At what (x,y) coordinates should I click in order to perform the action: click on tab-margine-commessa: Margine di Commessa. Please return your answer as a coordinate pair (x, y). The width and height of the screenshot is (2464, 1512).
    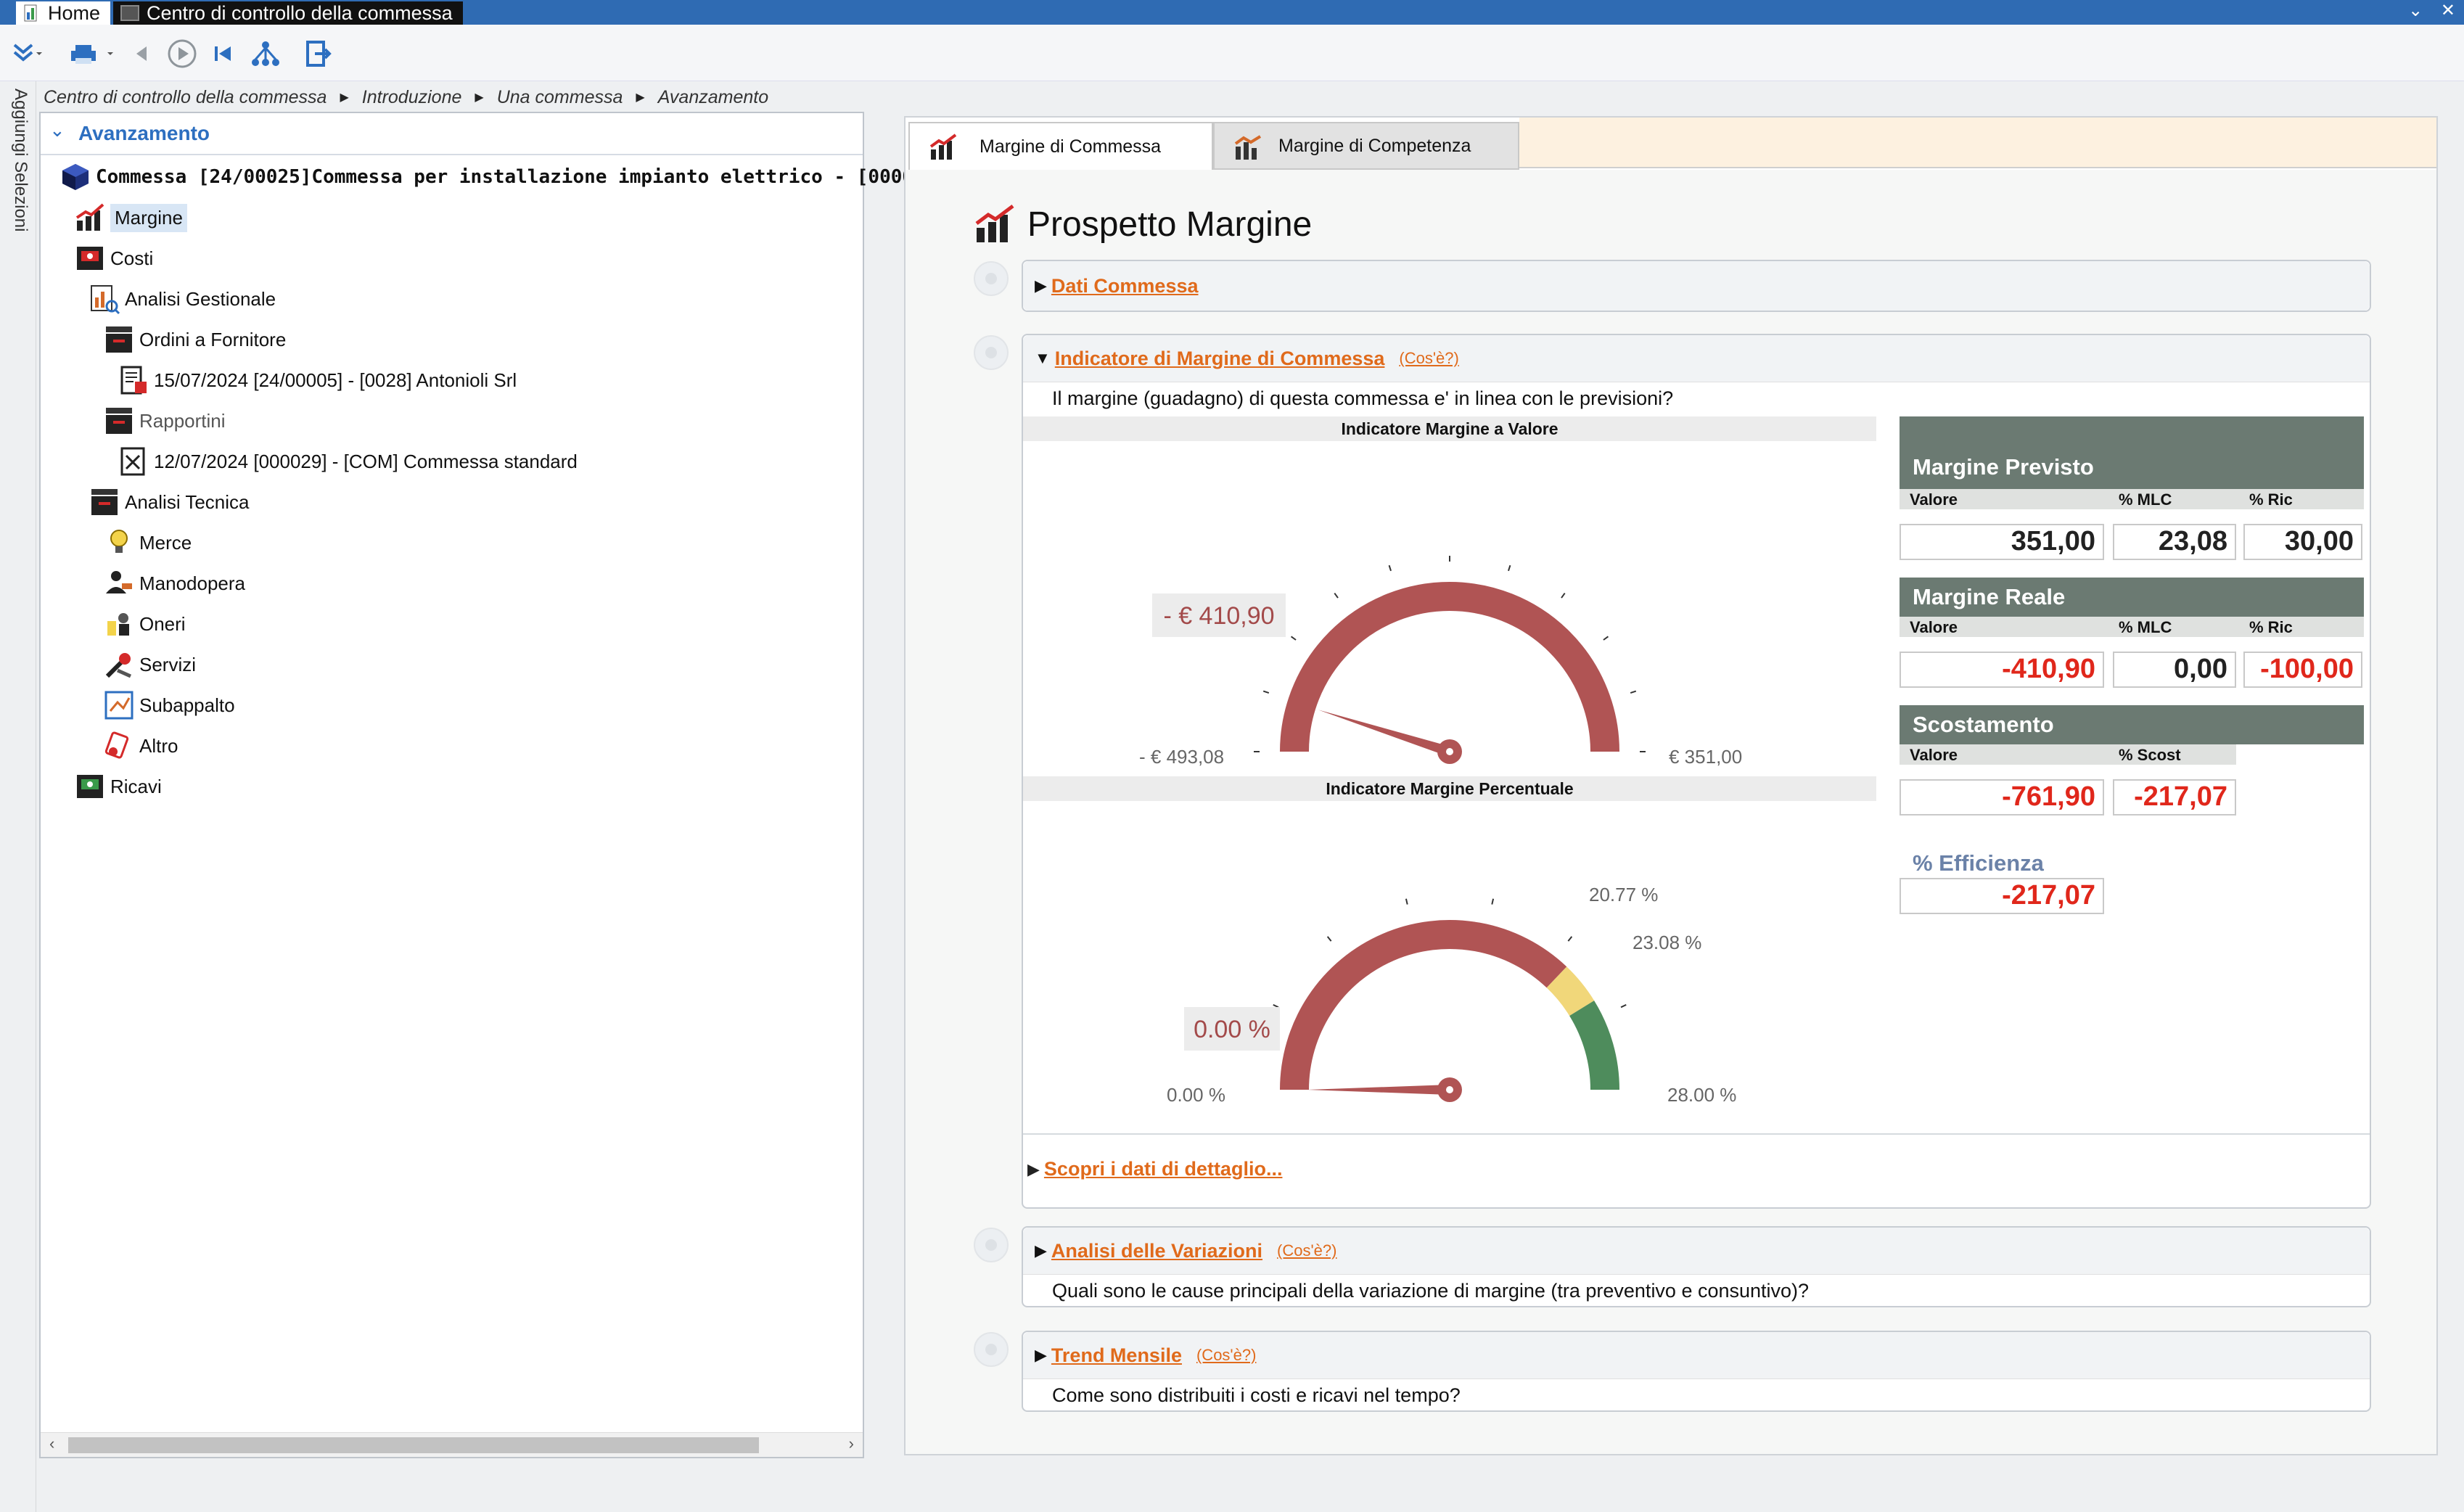
    Looking at the image, I should click on (1060, 146).